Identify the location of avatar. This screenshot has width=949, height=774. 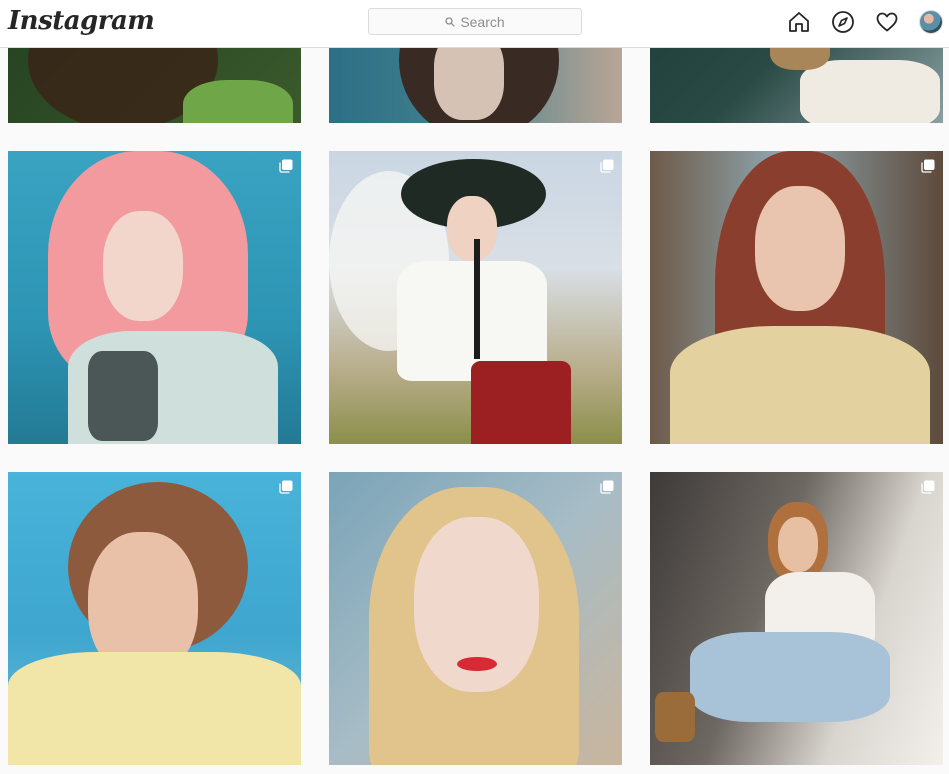
(931, 22).